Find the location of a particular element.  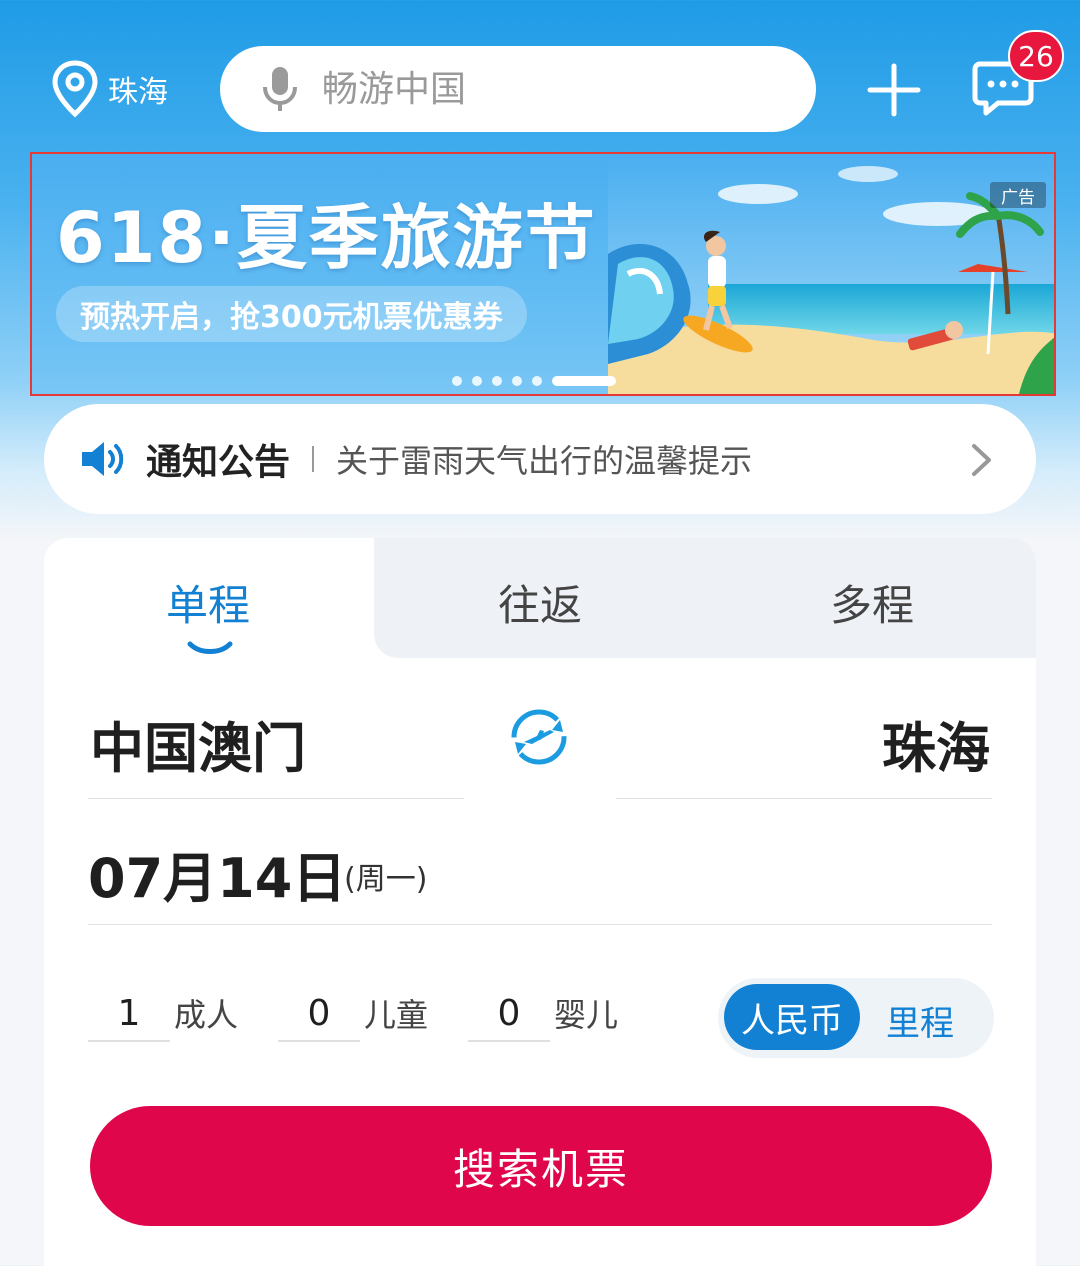

banner-title: 618·夏季旅游节 is located at coordinates (326, 238).